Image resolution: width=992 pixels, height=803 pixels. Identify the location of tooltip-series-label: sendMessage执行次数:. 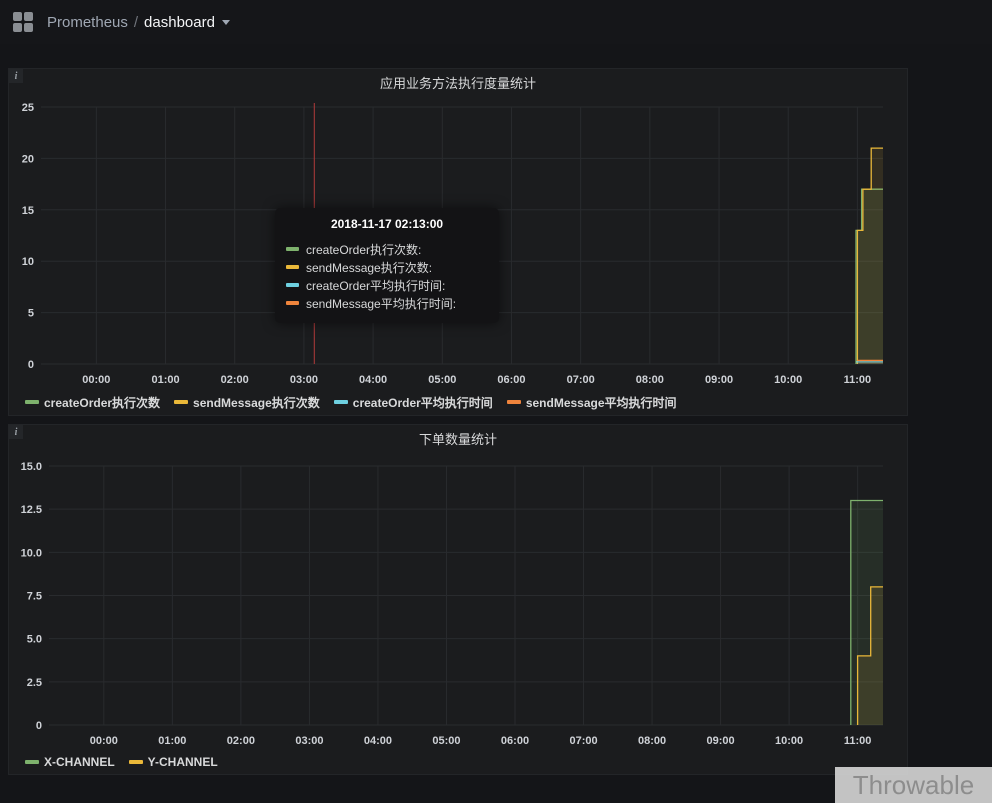
(369, 267).